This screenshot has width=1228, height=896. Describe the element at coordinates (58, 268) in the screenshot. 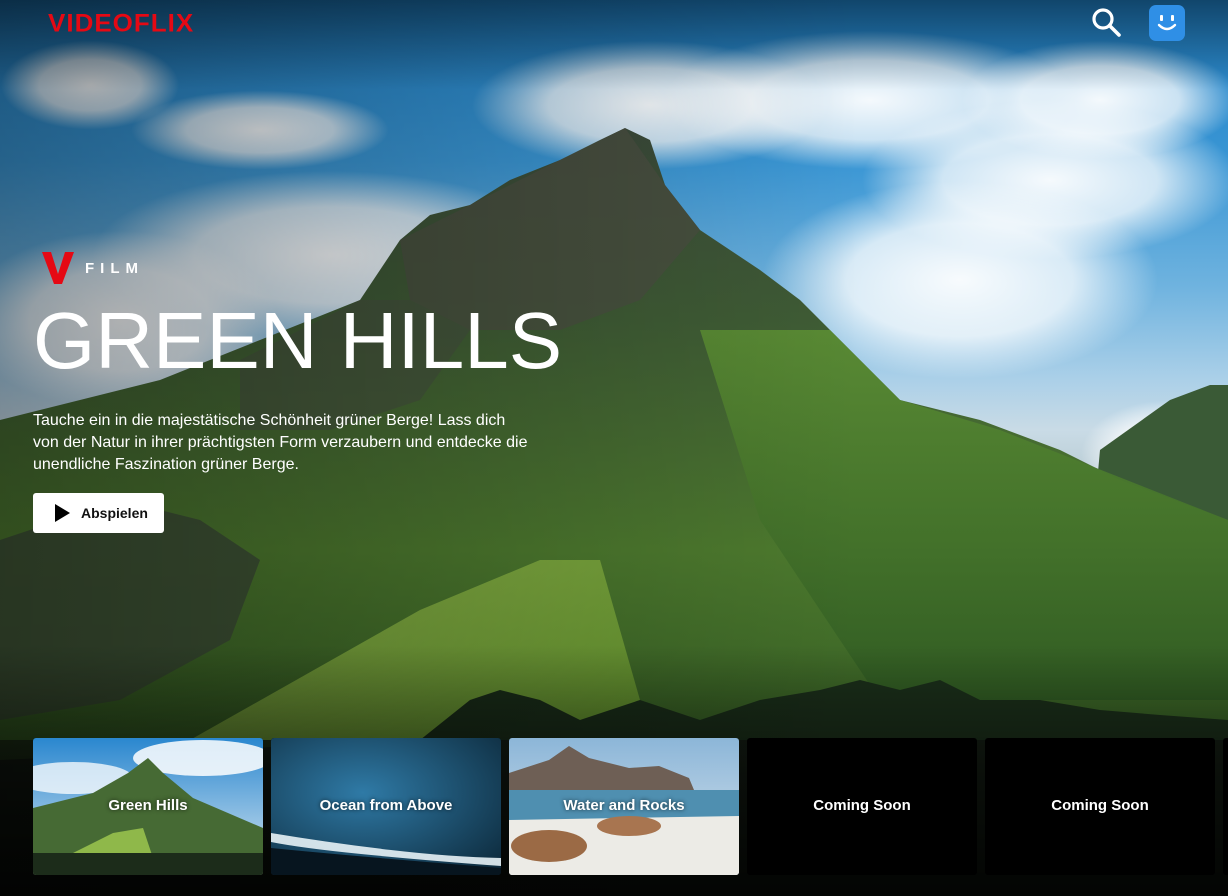

I see `brand-v-icon` at that location.